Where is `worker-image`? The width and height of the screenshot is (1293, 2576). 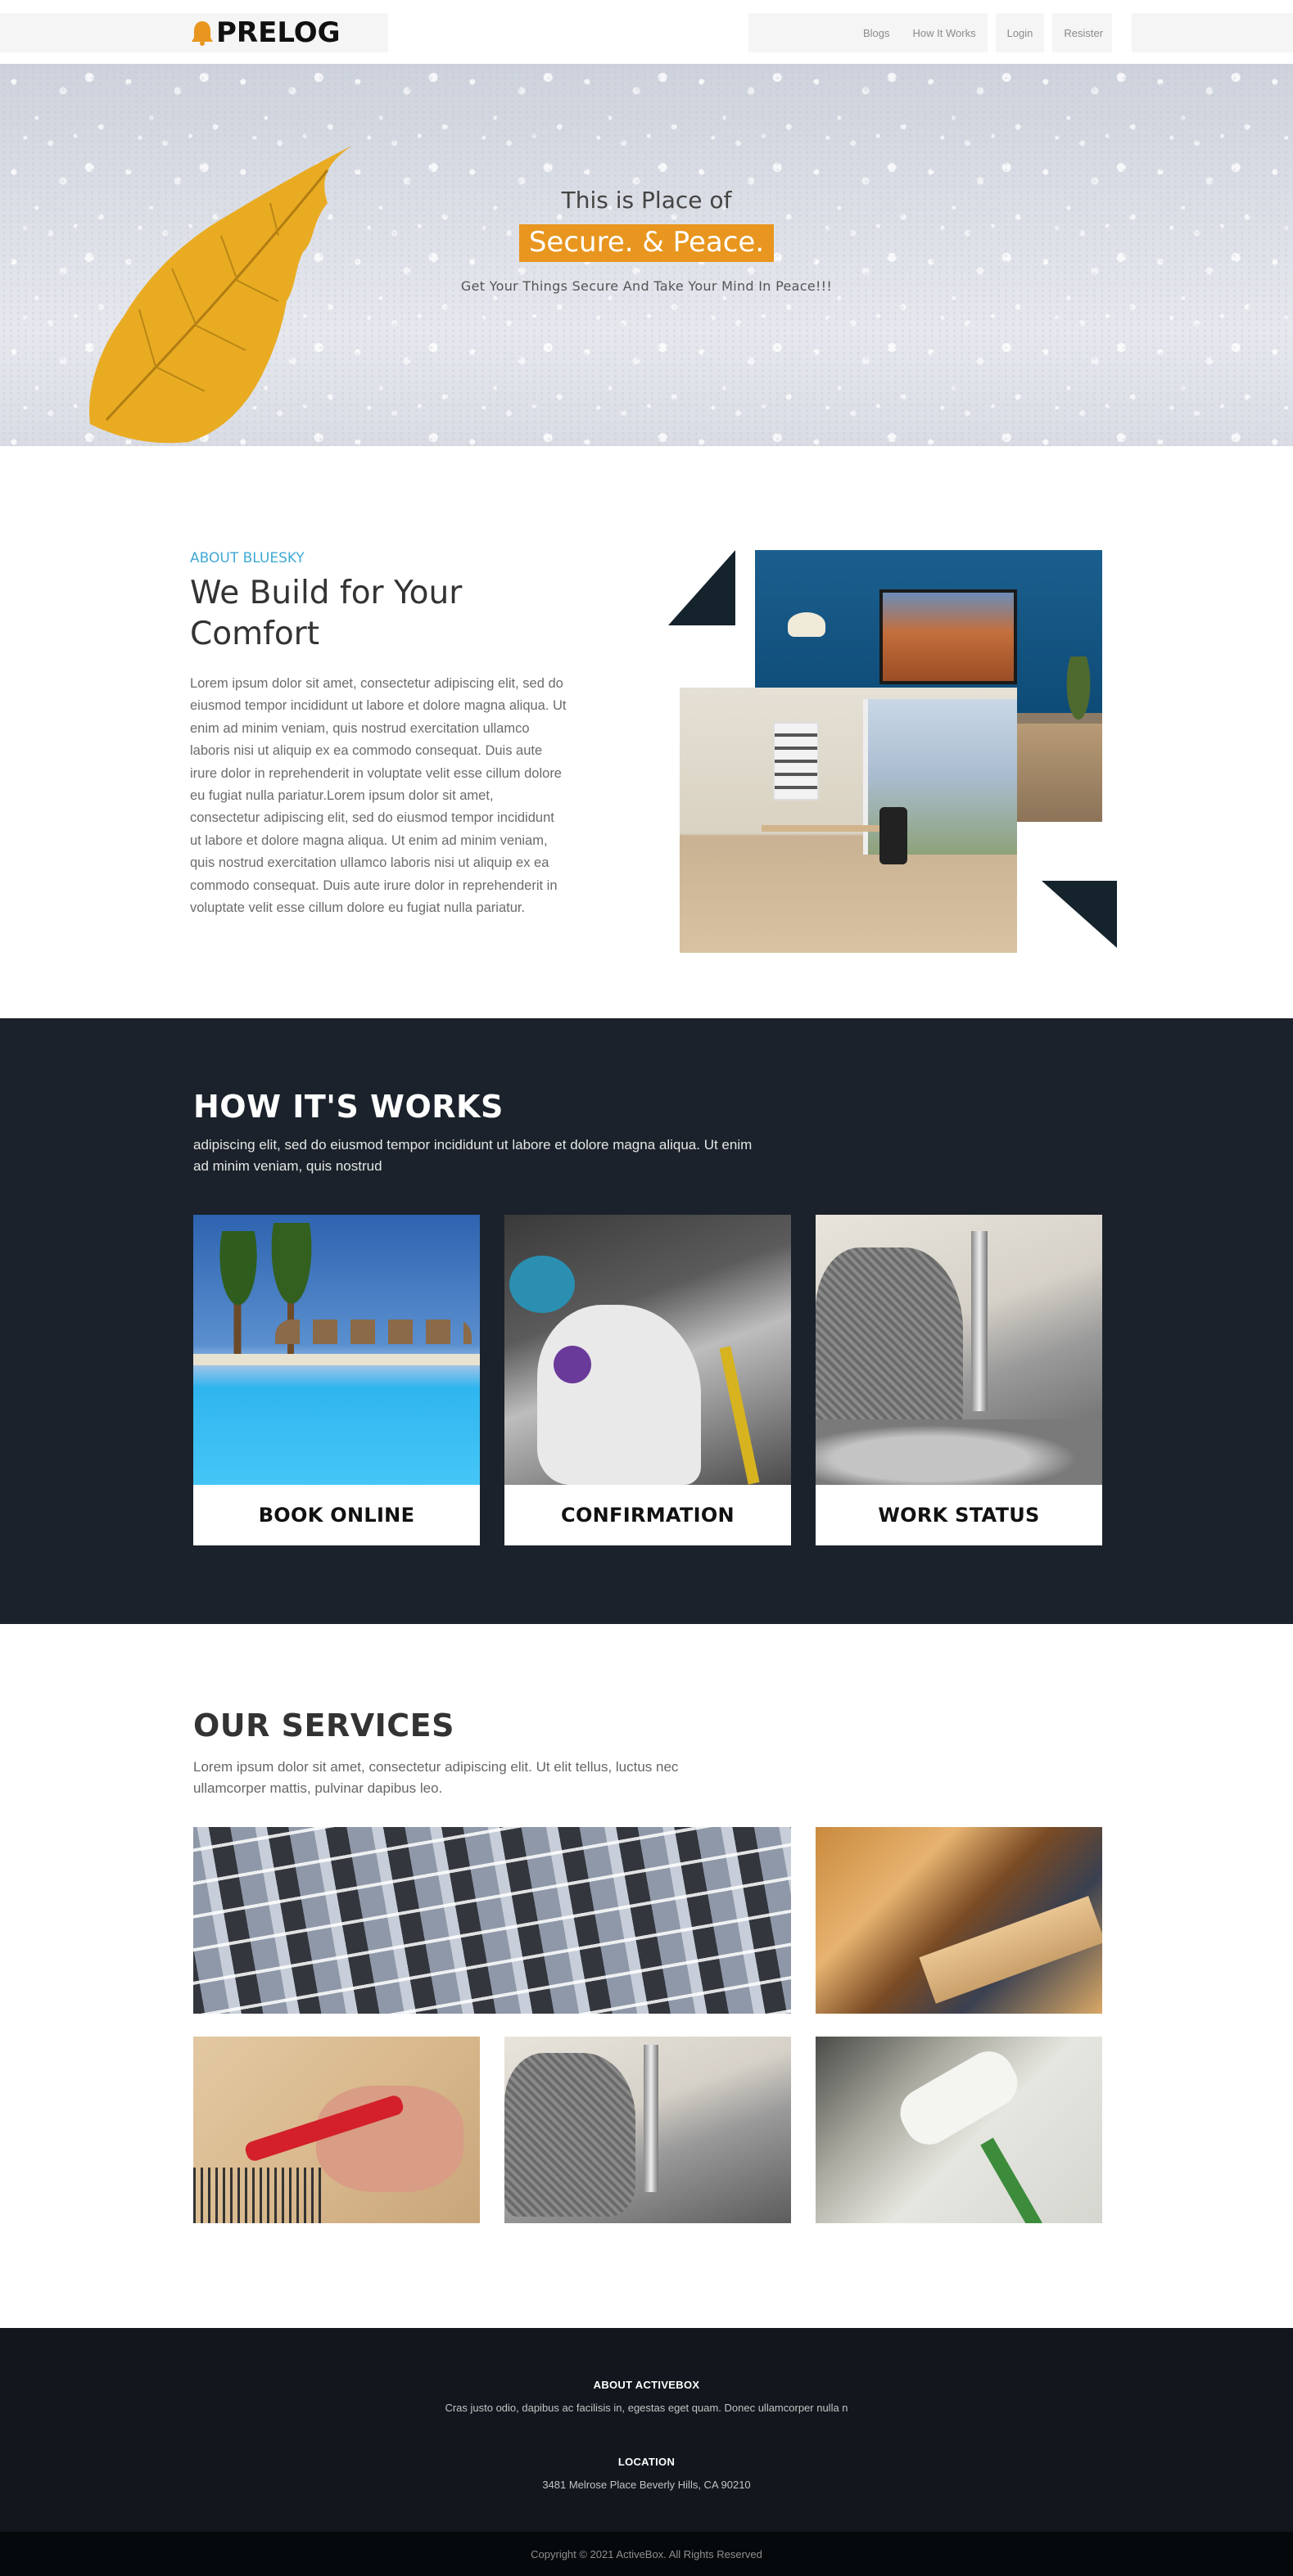 worker-image is located at coordinates (647, 1350).